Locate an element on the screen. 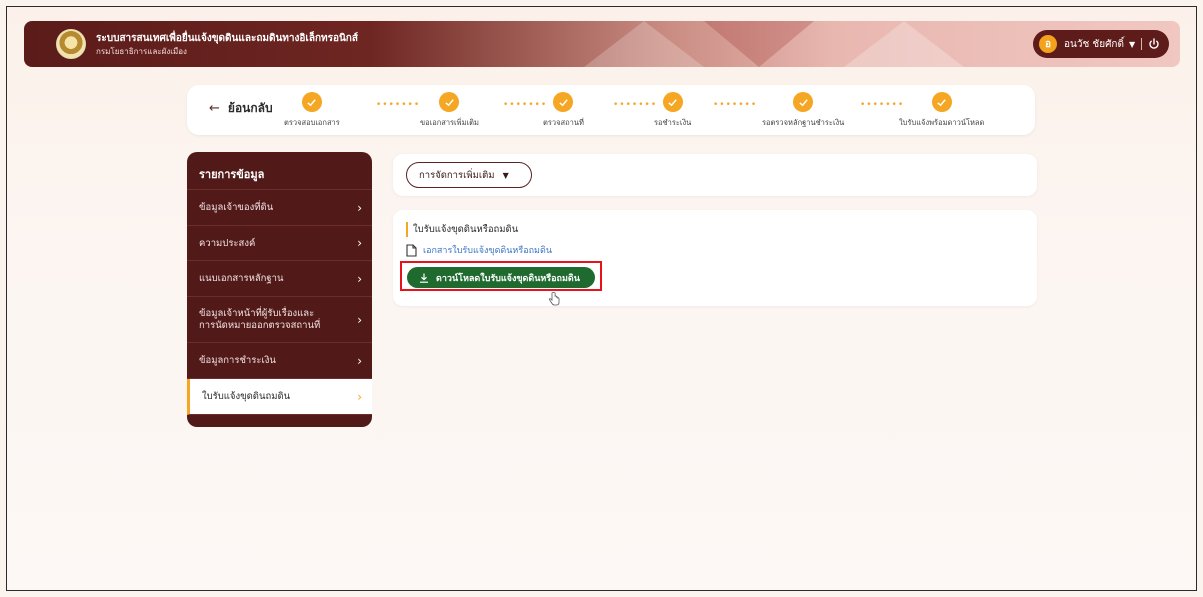 The width and height of the screenshot is (1203, 597). sidebar-item-label: ความประสงค์ is located at coordinates (227, 243).